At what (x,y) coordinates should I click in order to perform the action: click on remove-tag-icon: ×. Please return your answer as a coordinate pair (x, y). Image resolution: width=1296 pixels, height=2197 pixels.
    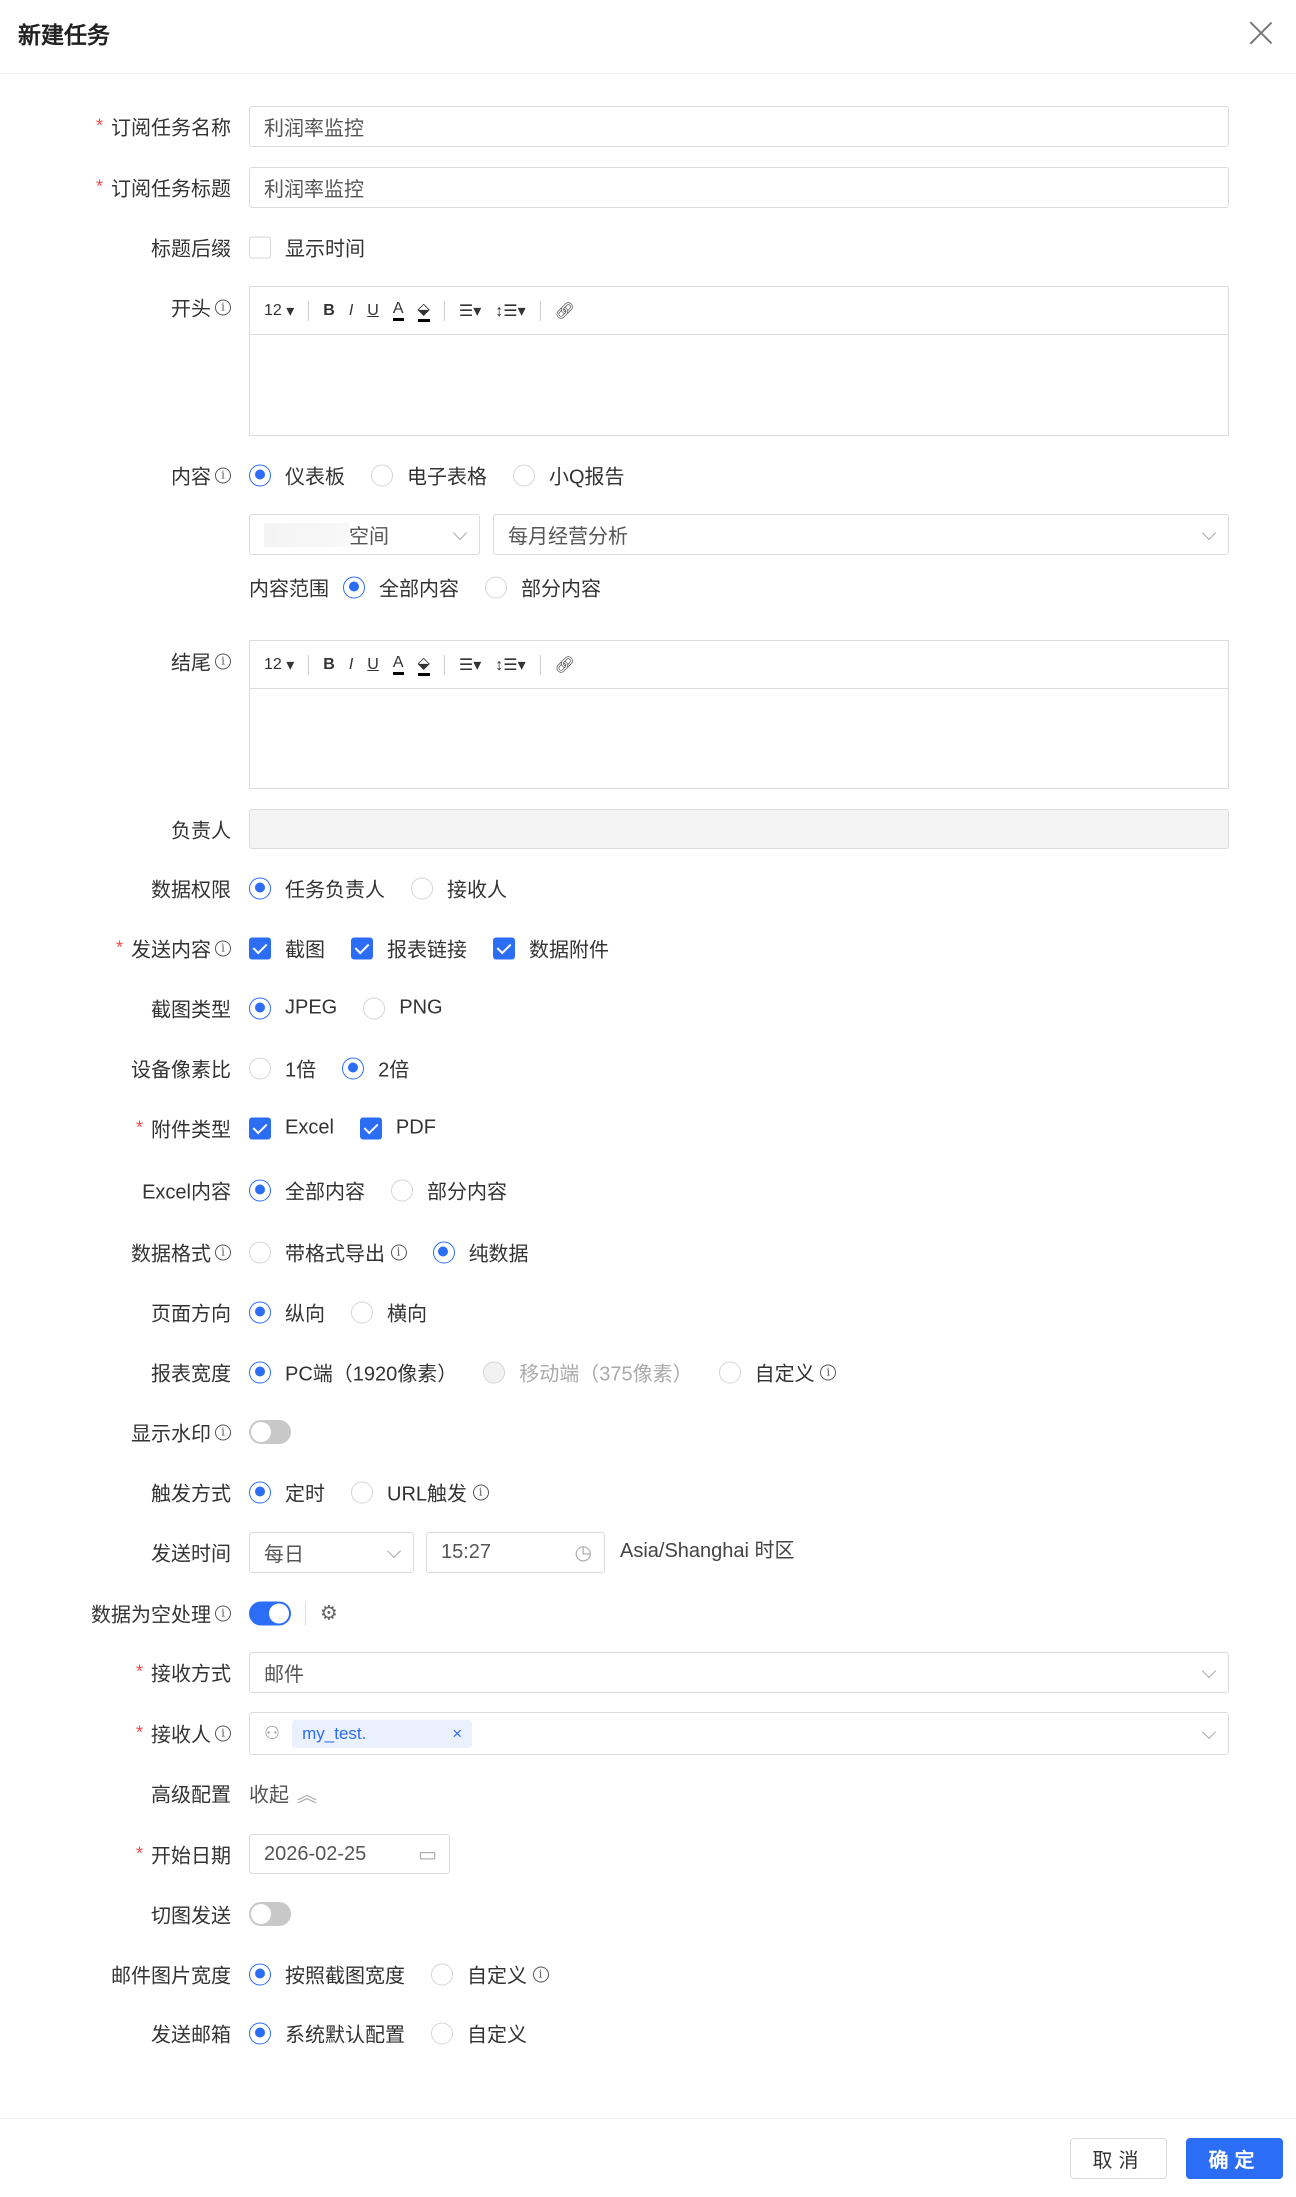
    Looking at the image, I should click on (457, 1734).